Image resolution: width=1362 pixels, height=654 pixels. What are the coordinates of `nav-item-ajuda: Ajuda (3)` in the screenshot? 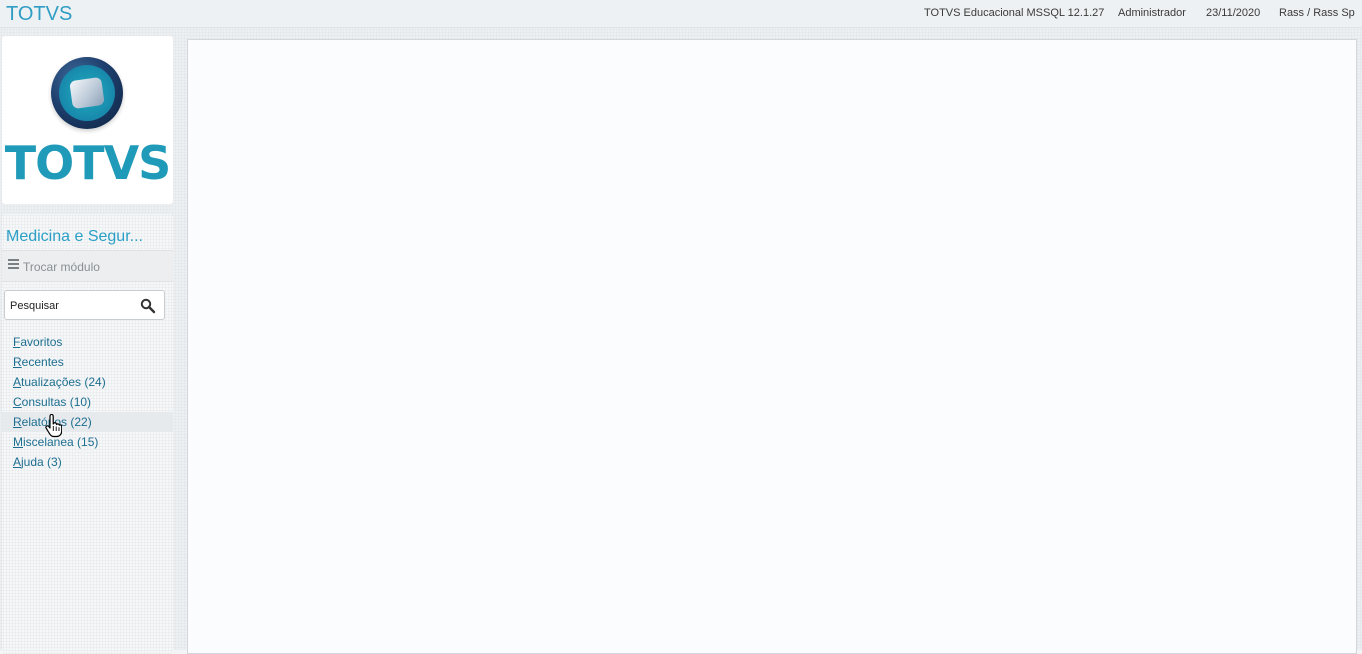 It's located at (87, 462).